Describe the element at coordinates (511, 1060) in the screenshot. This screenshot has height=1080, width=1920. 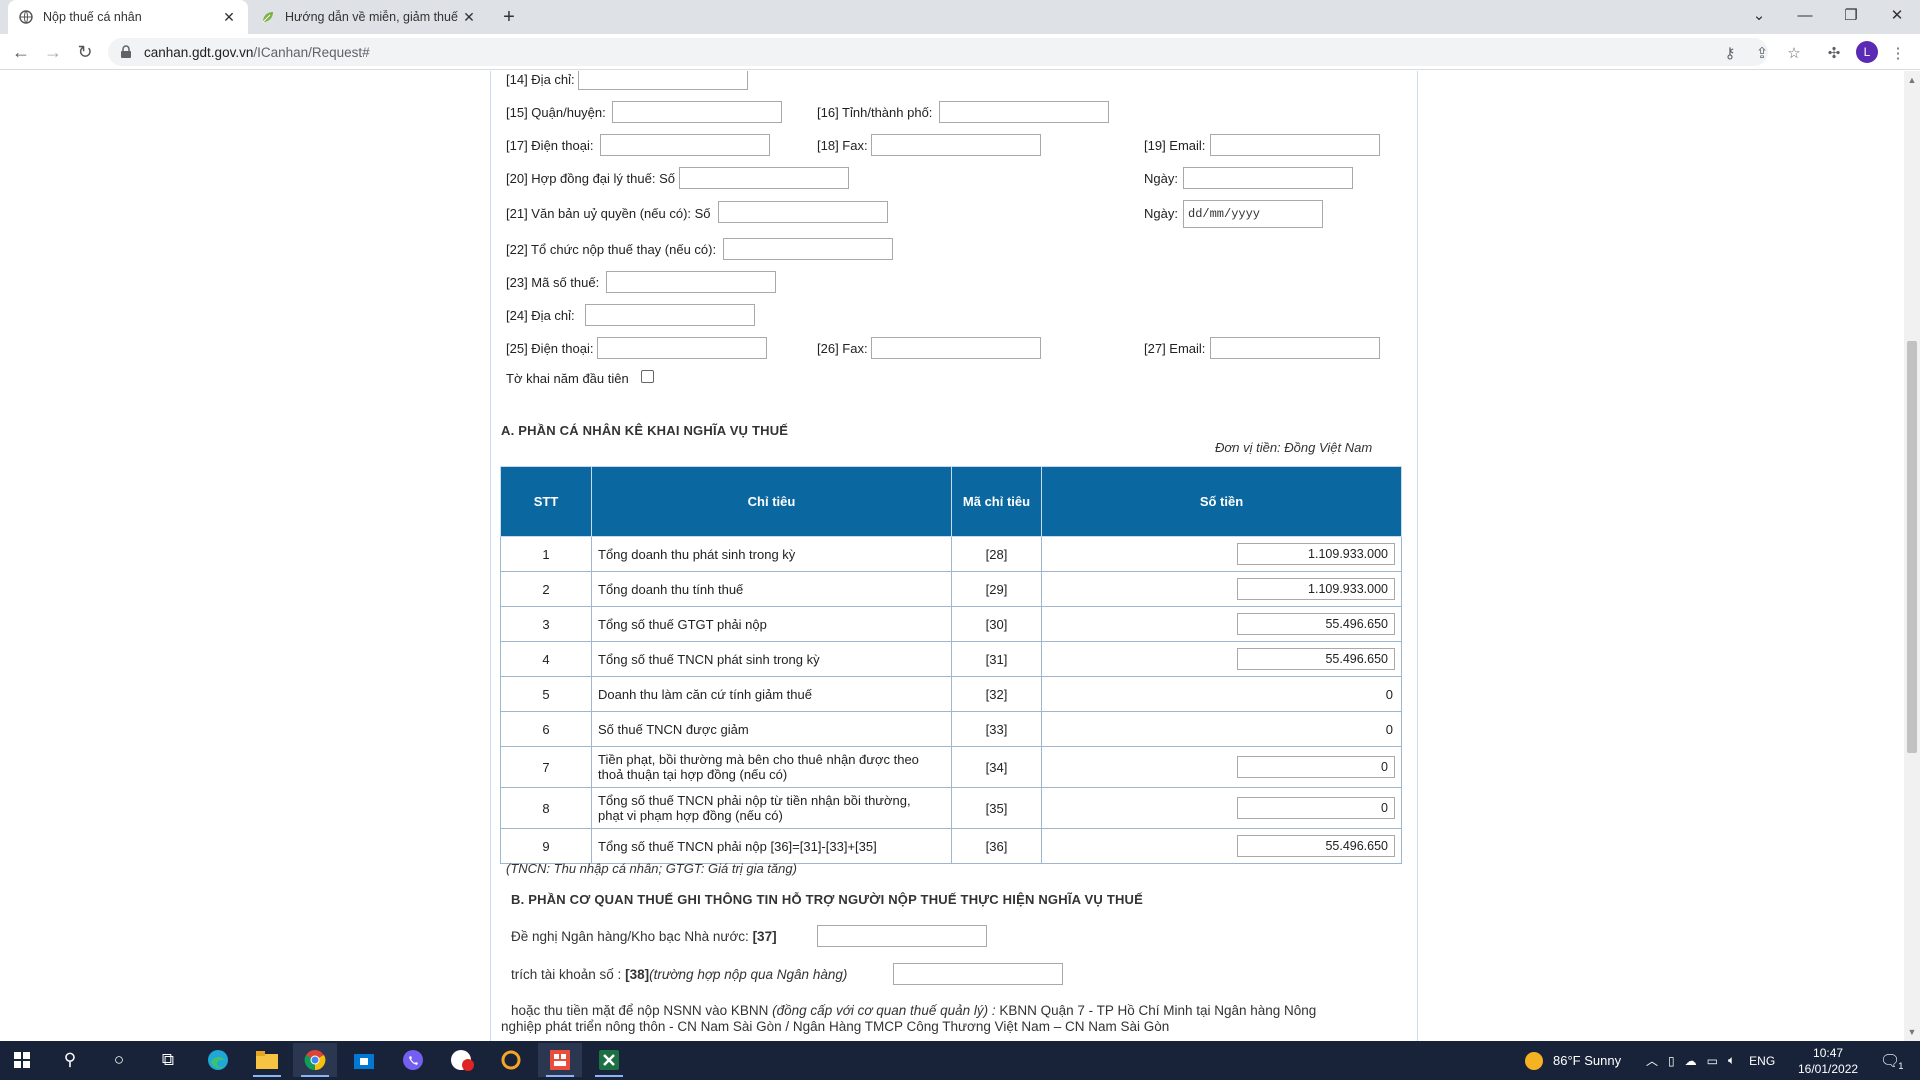
I see `app-ring-icon` at that location.